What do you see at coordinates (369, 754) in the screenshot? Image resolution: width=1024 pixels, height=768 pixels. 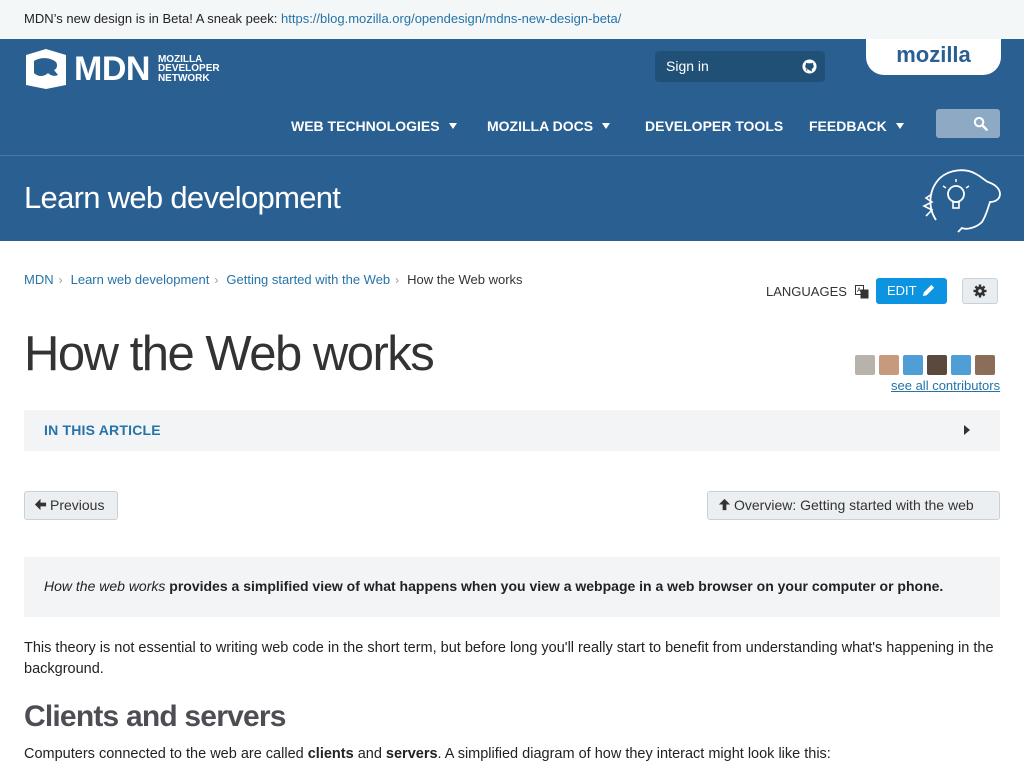 I see `paragraph-text: and` at bounding box center [369, 754].